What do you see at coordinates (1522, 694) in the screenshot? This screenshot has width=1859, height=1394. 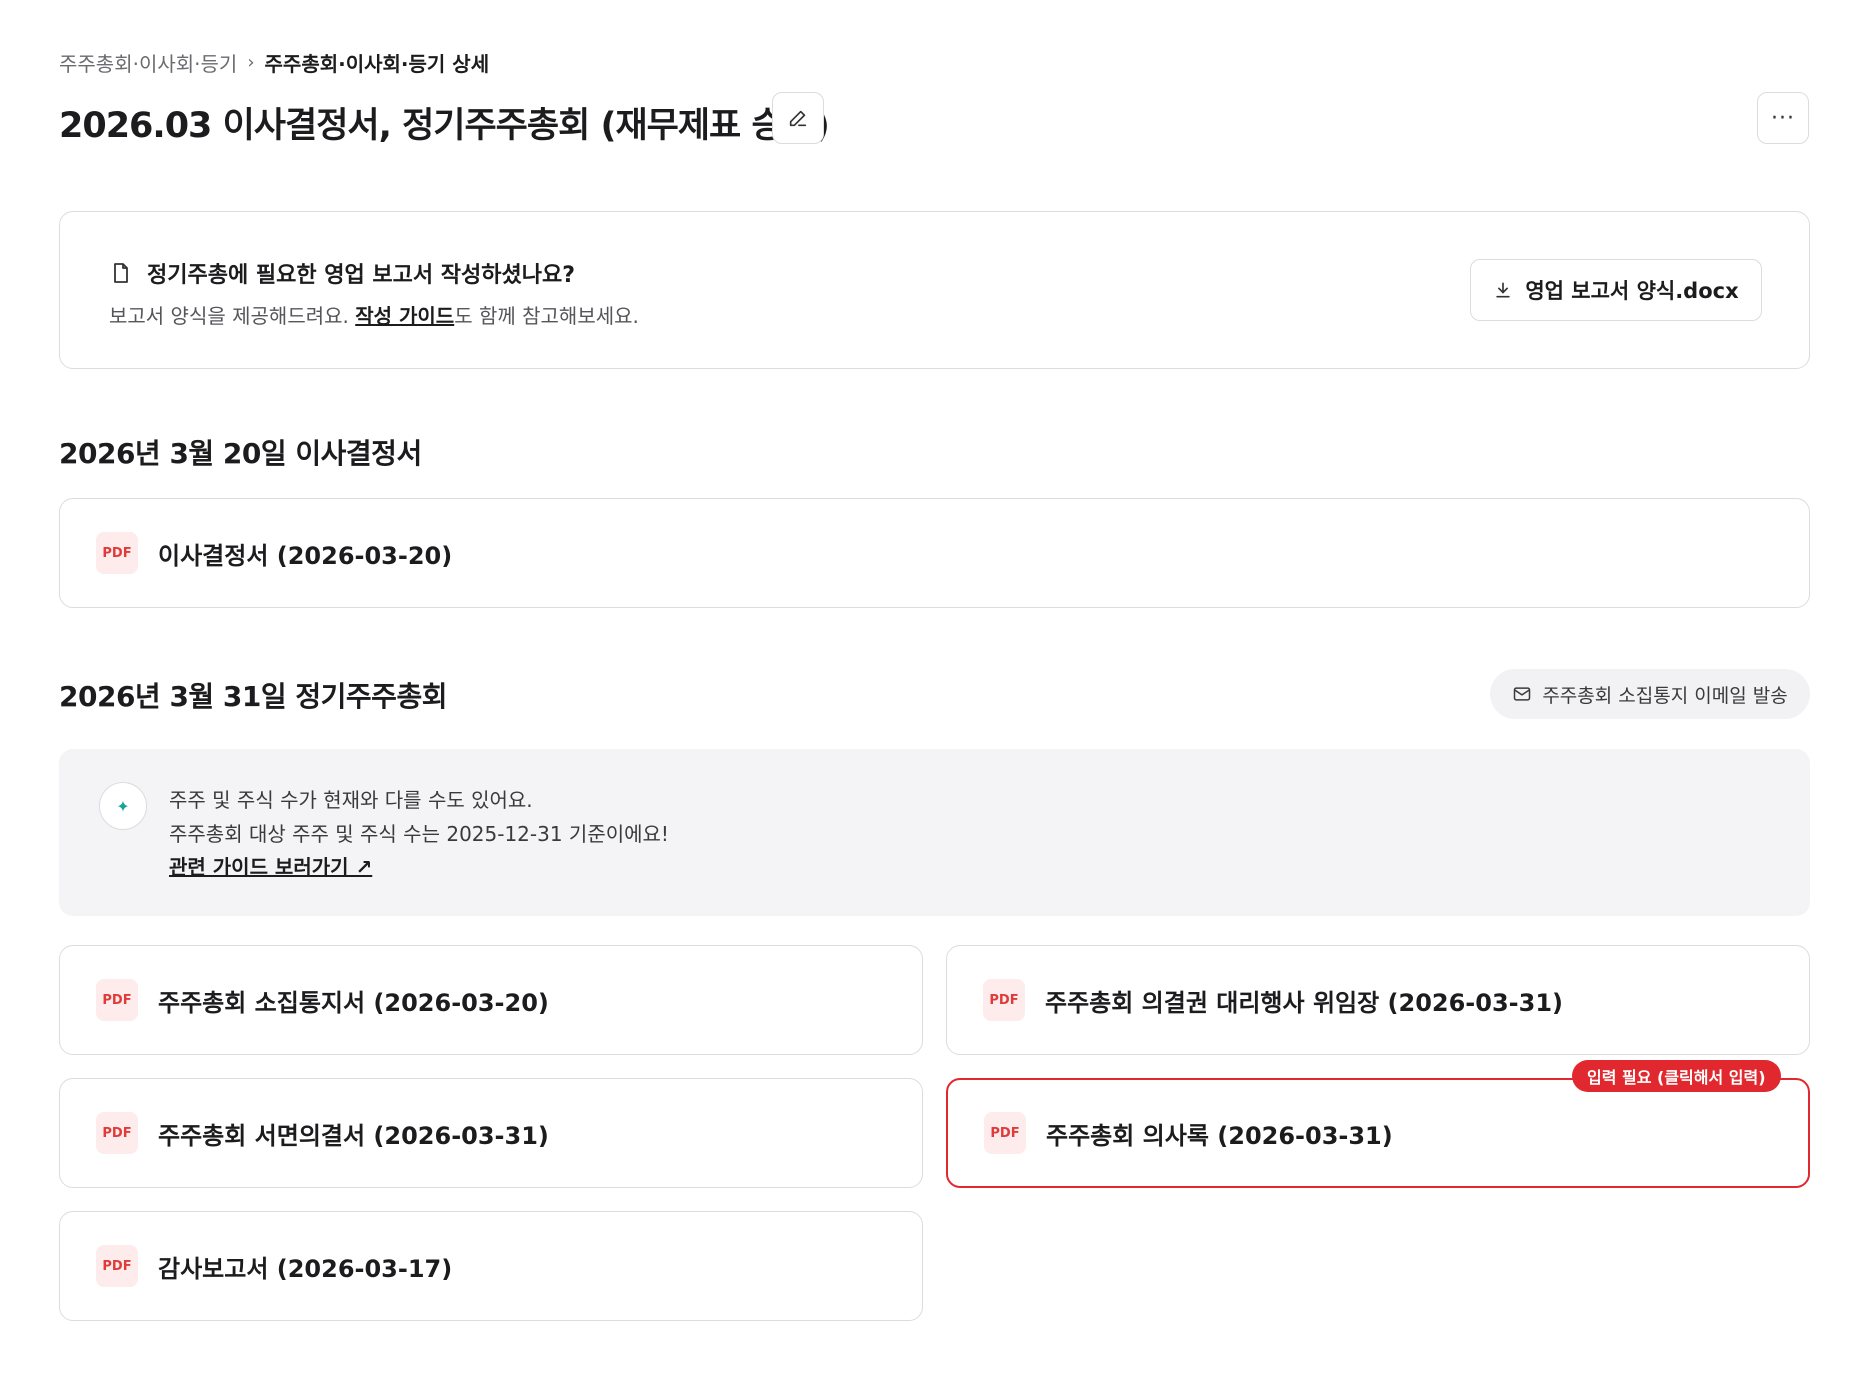 I see `mail-icon` at bounding box center [1522, 694].